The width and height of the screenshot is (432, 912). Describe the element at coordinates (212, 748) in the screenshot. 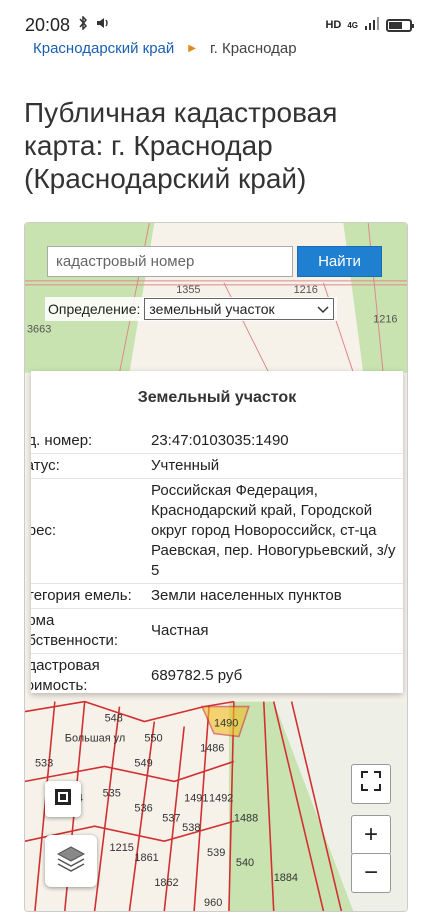

I see `parcel-label: 1486` at that location.